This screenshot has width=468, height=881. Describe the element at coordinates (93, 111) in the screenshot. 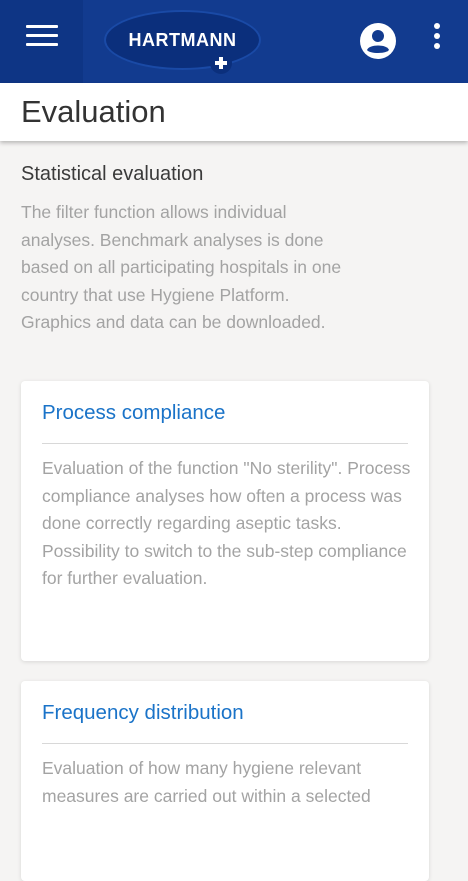

I see `page-title: Evaluation` at that location.